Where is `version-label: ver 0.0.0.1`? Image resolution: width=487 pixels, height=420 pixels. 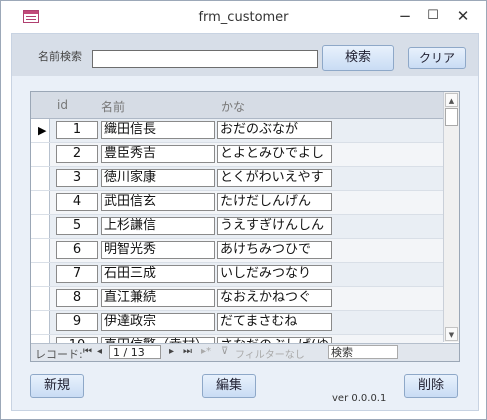 version-label: ver 0.0.0.1 is located at coordinates (359, 398).